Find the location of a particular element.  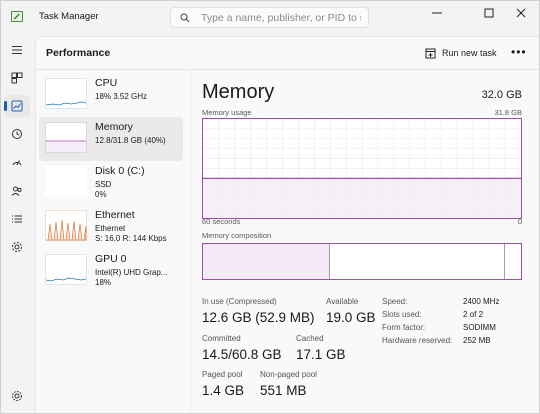

committed-value: 14.5/60.8 GB is located at coordinates (242, 354).